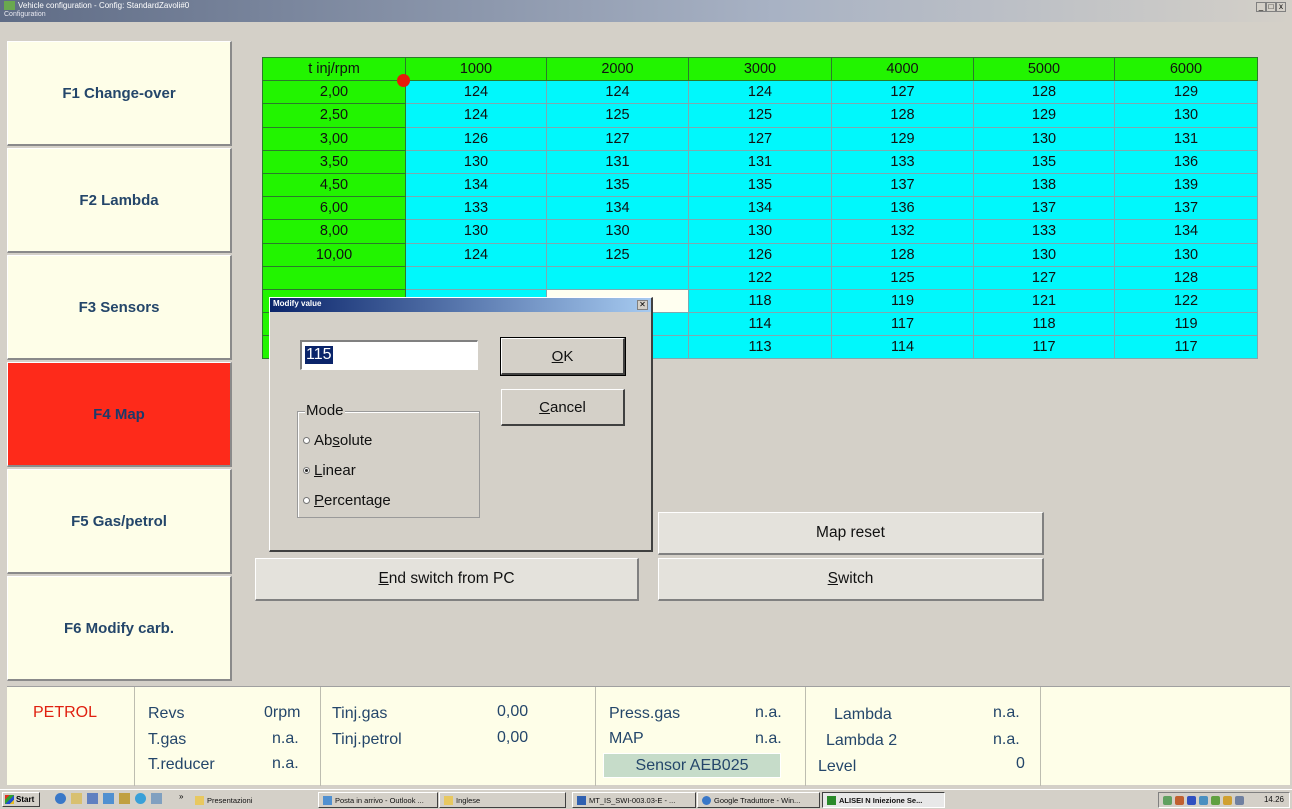 The height and width of the screenshot is (809, 1292). Describe the element at coordinates (563, 407) in the screenshot. I see `cancel-button: Cancel` at that location.